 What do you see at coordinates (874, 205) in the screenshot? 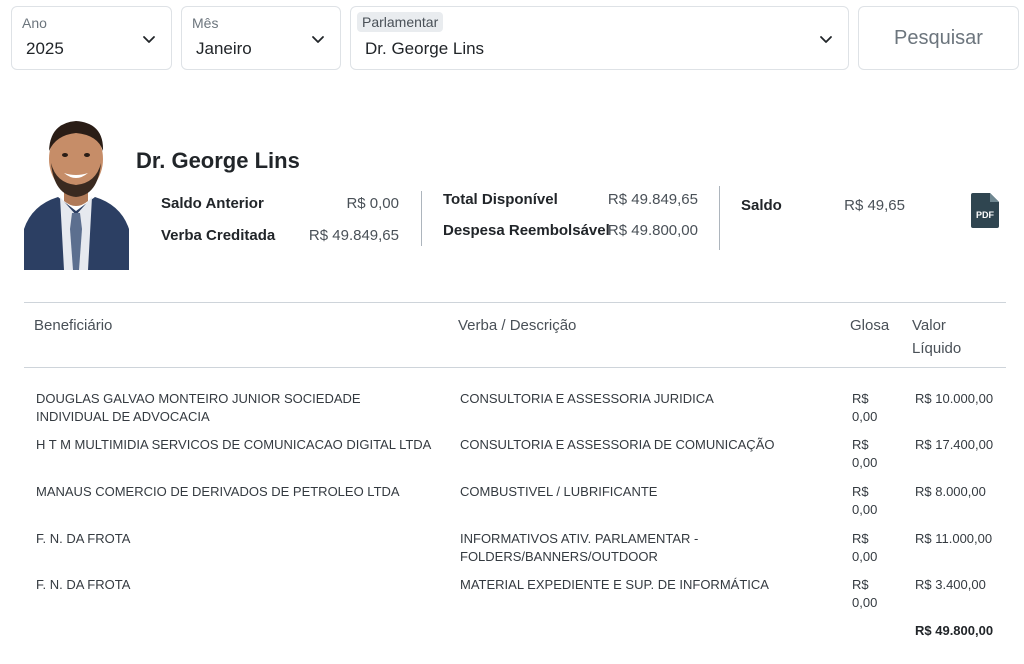
I see `saldo-value: R$ 49,65` at bounding box center [874, 205].